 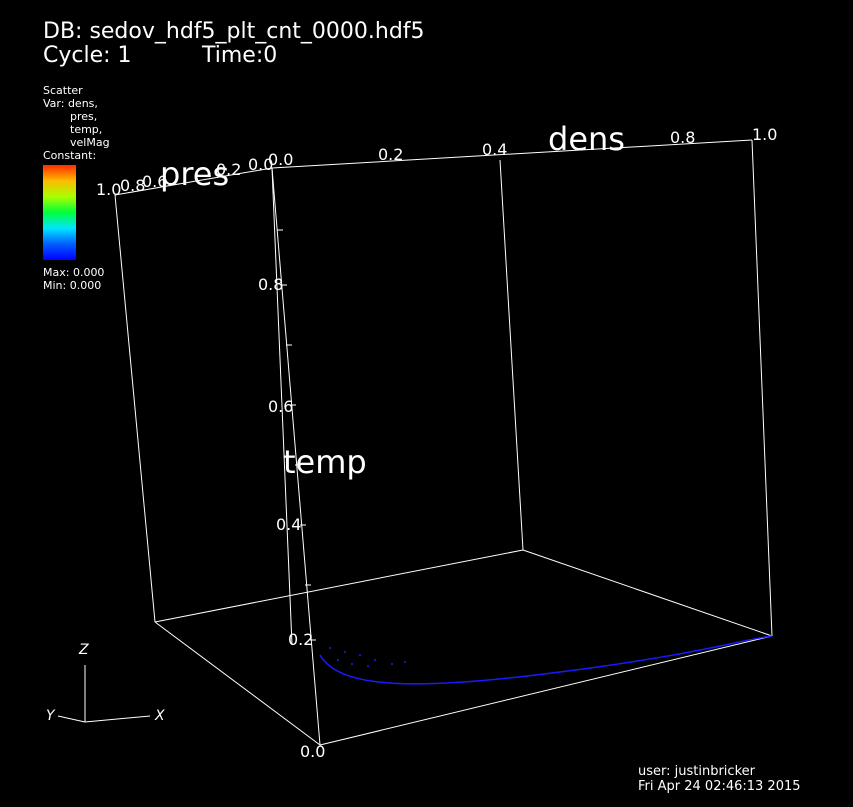 I want to click on pres-tick-3: 0.2, so click(x=229, y=169).